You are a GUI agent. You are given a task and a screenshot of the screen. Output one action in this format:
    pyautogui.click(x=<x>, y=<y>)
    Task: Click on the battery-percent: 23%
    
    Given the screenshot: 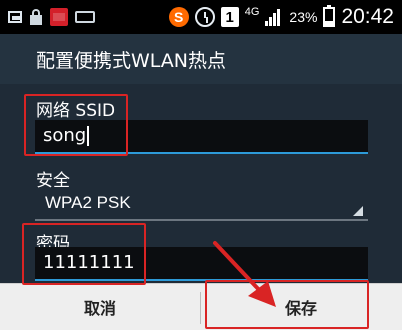 What is the action you would take?
    pyautogui.click(x=303, y=17)
    